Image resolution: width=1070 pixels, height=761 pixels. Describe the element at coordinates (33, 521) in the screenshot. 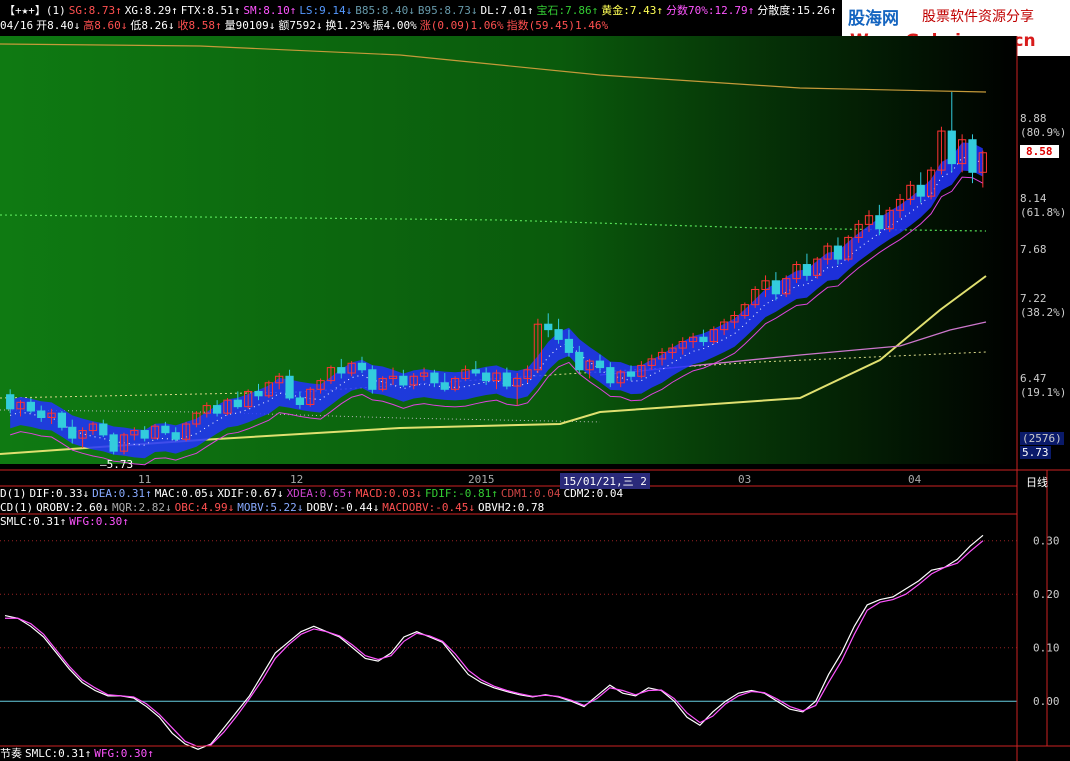

I see `smlc-item-0: SMLC:0.31↑` at that location.